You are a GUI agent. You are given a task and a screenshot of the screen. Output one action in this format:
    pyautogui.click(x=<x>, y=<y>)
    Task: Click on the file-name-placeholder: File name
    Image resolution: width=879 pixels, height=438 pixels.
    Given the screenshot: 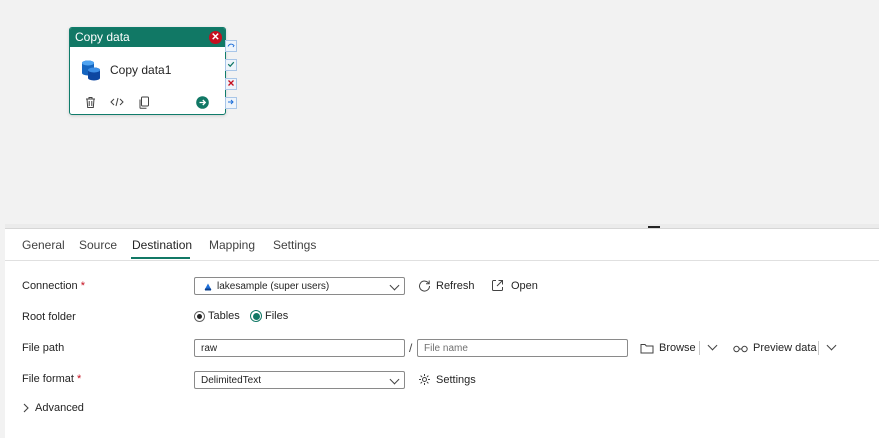 What is the action you would take?
    pyautogui.click(x=446, y=348)
    